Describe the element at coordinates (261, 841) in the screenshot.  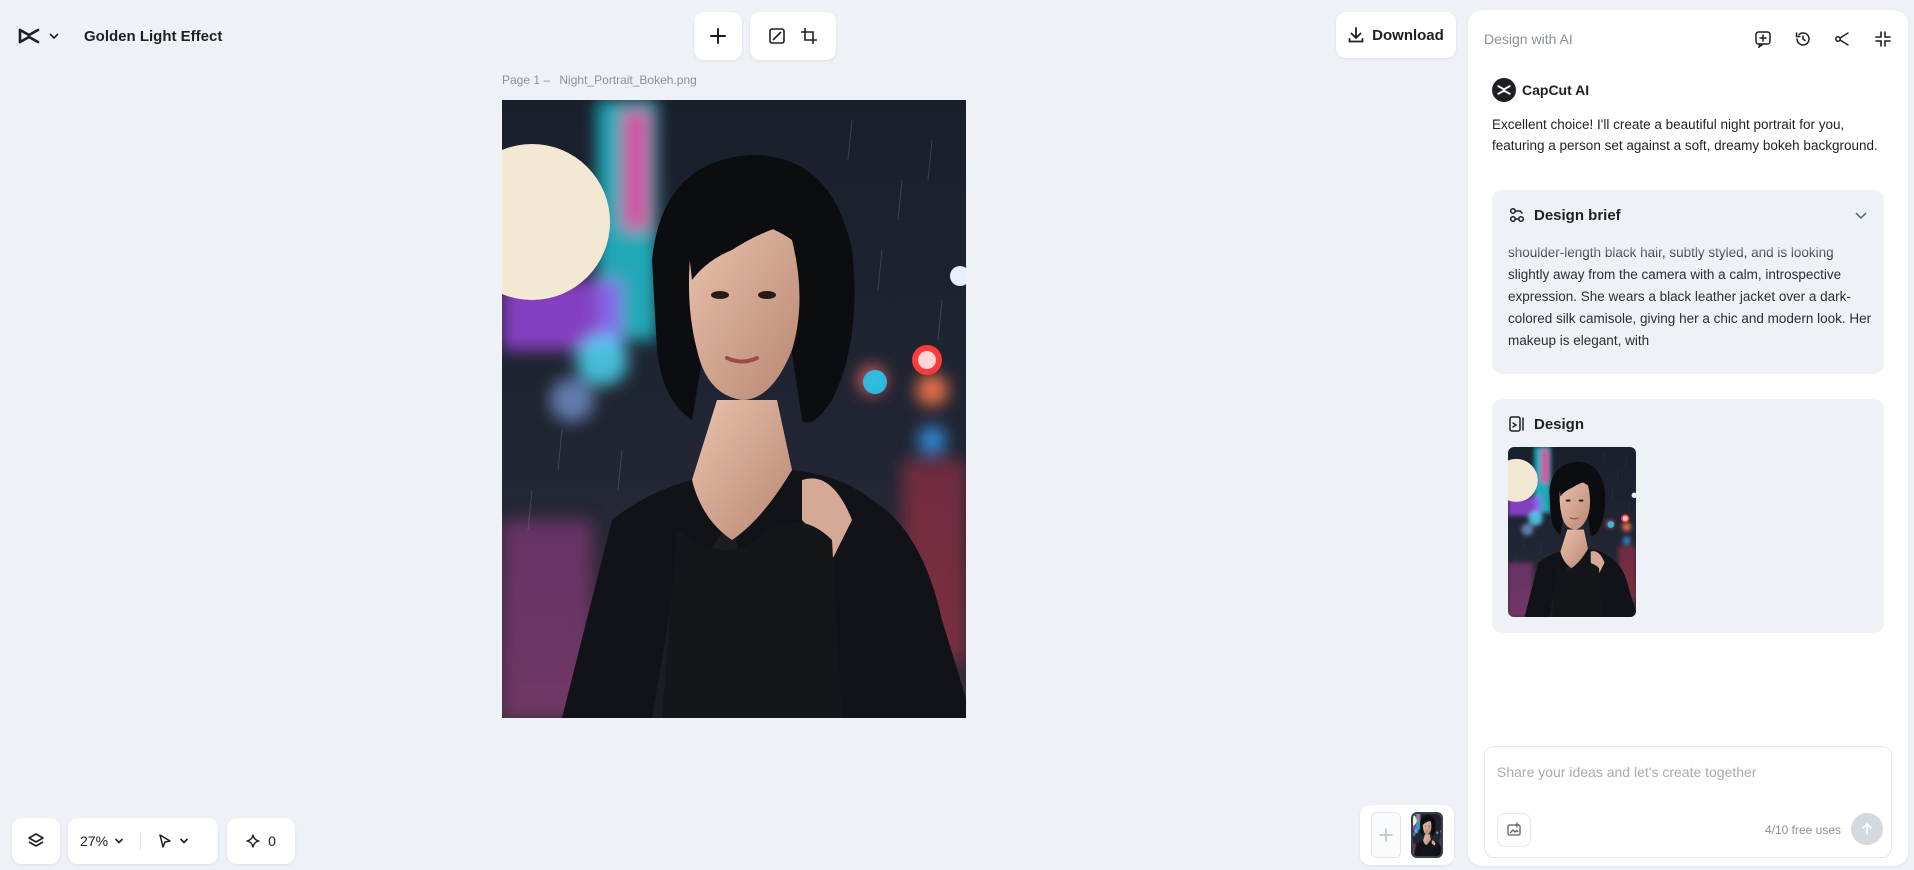
I see `credits-button: 0` at that location.